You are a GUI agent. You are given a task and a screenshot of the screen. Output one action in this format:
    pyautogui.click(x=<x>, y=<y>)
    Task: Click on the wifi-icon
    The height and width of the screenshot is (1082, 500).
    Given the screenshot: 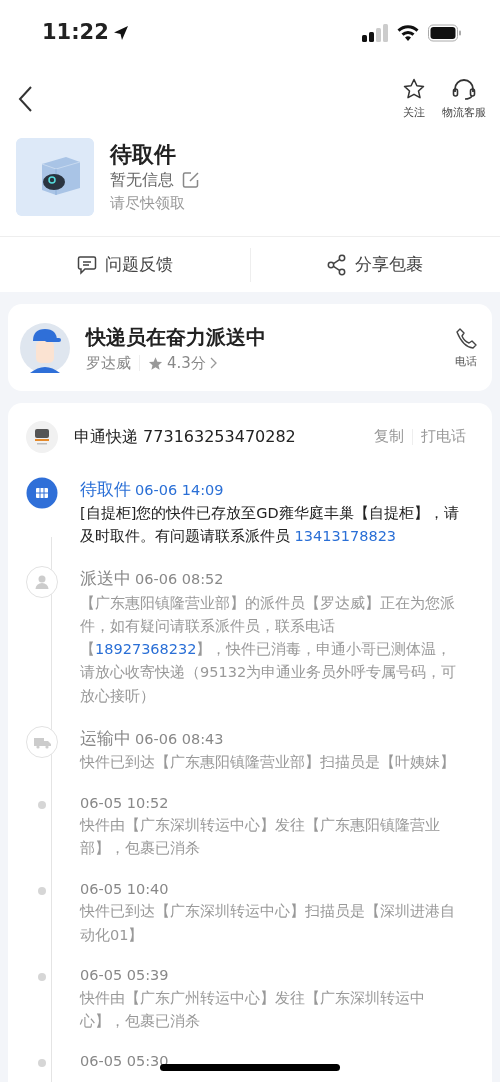 What is the action you would take?
    pyautogui.click(x=408, y=33)
    